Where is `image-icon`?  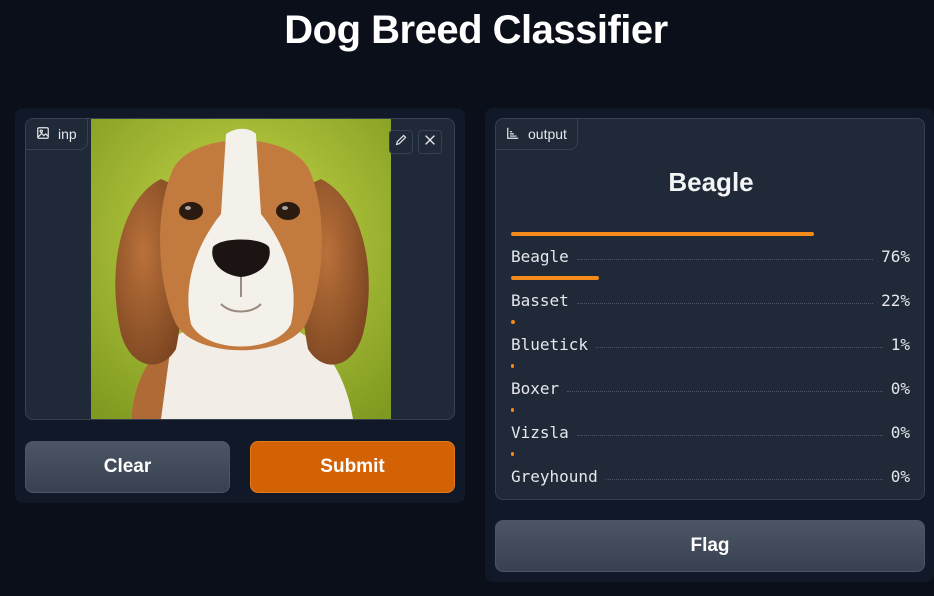 image-icon is located at coordinates (43, 134).